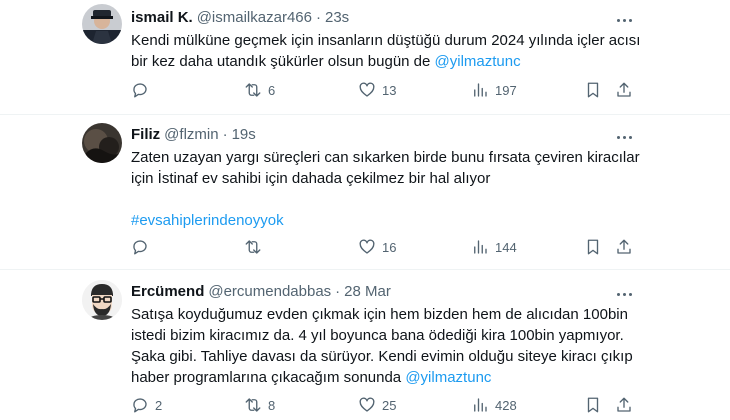 The image size is (730, 420). Describe the element at coordinates (506, 90) in the screenshot. I see `view-count: 197` at that location.